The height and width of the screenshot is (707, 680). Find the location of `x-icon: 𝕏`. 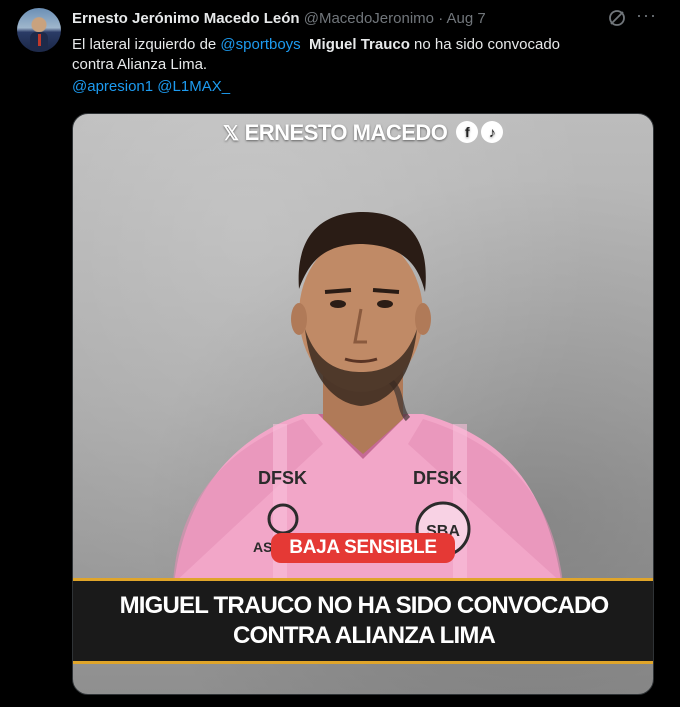

x-icon: 𝕏 is located at coordinates (230, 134).